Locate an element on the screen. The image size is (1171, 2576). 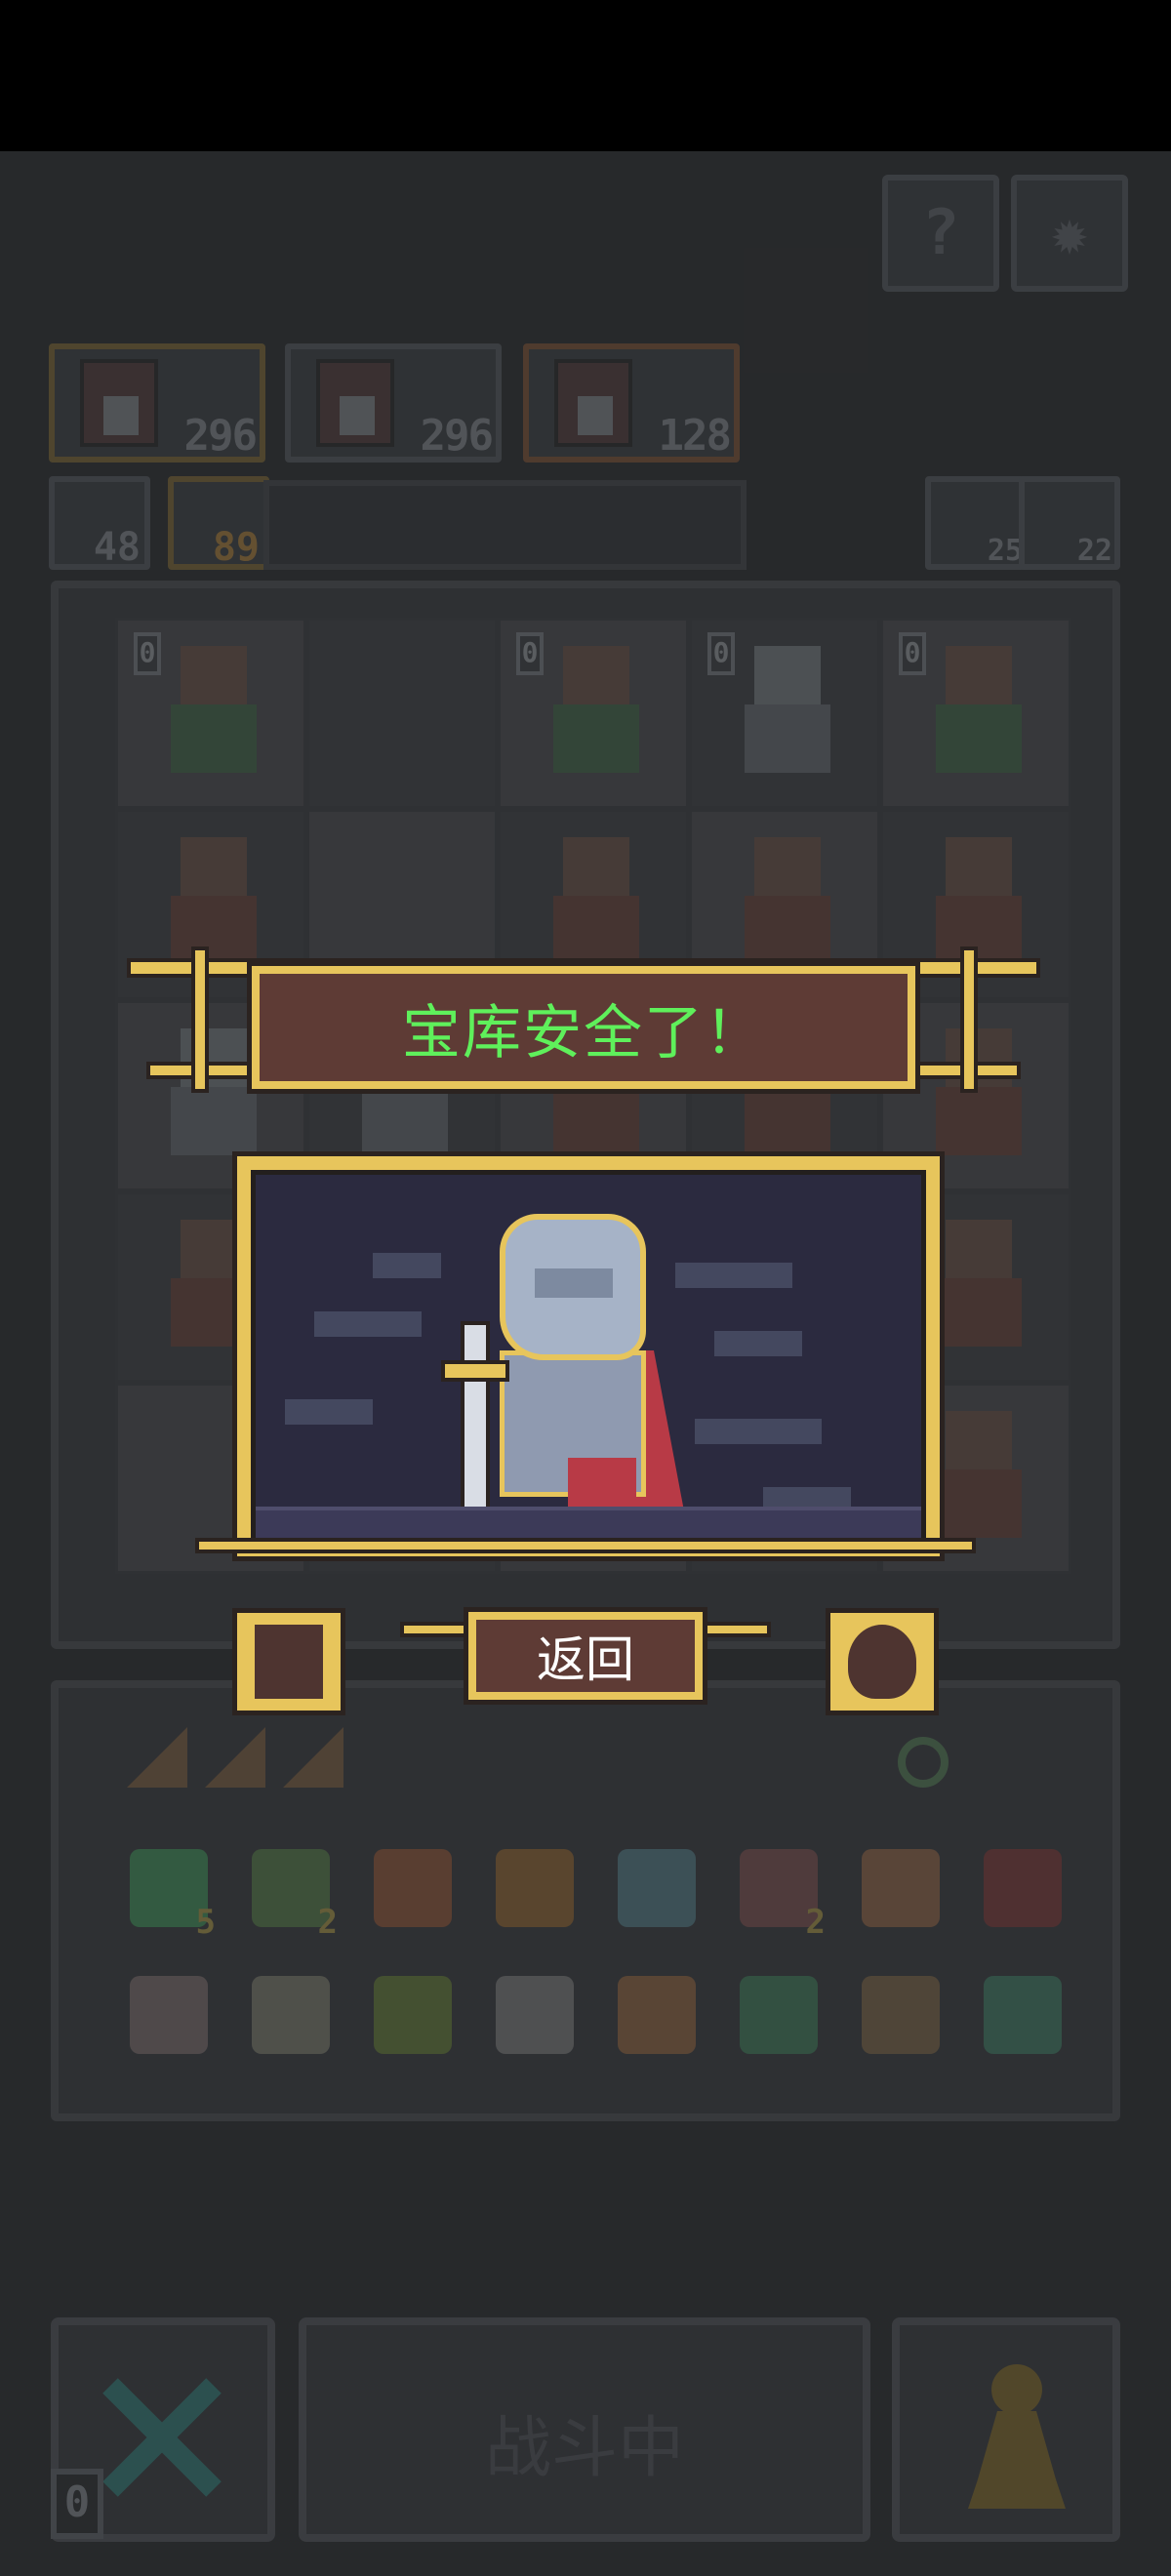
knight-scene is located at coordinates (588, 1356).